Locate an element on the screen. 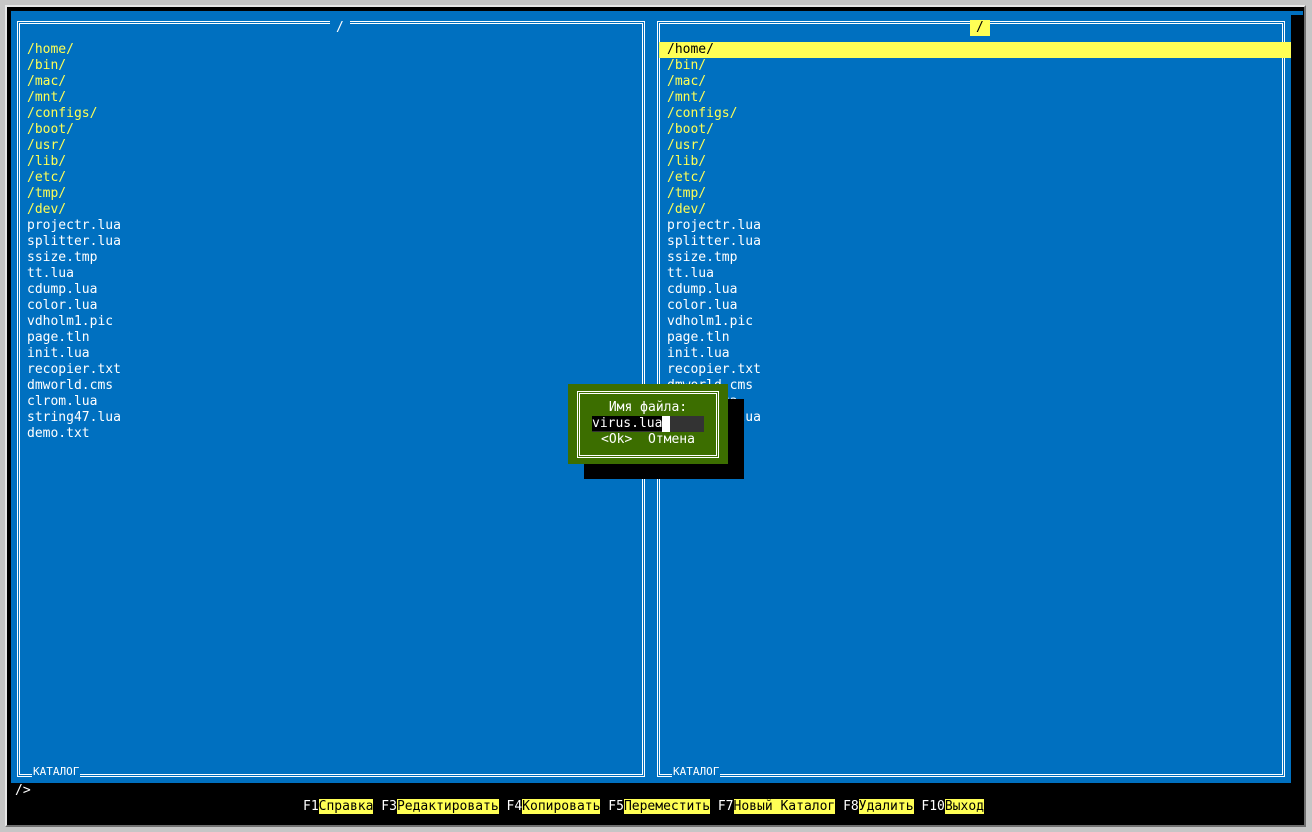 The image size is (1312, 832). left-panel-footer: КАТАЛОГ is located at coordinates (56, 772).